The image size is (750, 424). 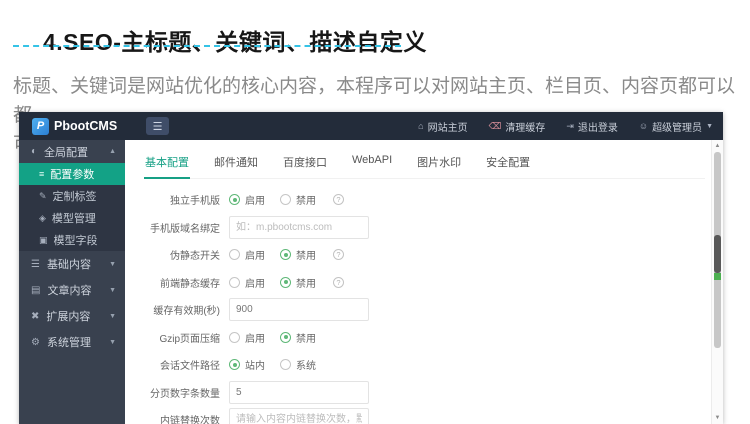 What do you see at coordinates (717, 146) in the screenshot?
I see `scroll-up-icon: ▲` at bounding box center [717, 146].